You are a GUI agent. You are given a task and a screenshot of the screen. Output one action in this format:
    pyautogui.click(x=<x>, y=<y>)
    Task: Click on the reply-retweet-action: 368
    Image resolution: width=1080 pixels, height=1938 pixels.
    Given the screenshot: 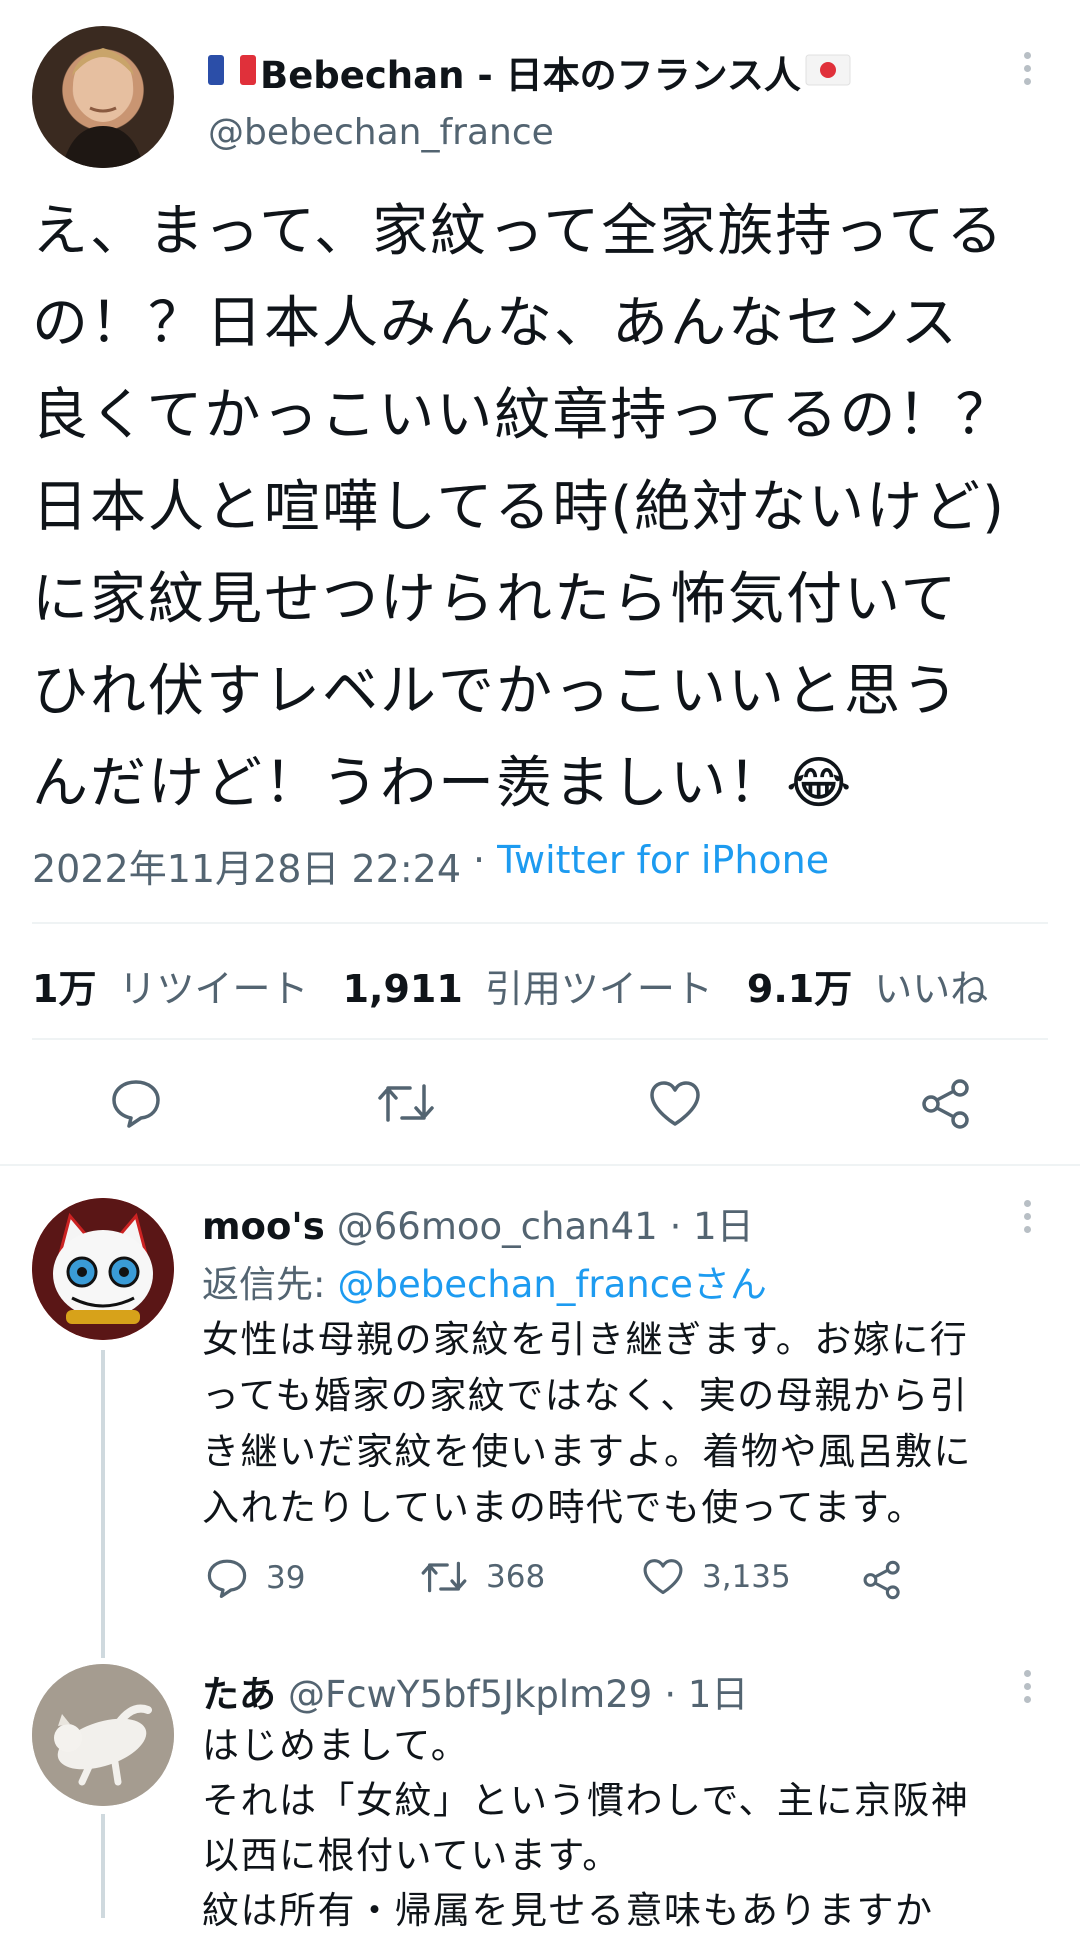 What is the action you would take?
    pyautogui.click(x=482, y=1577)
    